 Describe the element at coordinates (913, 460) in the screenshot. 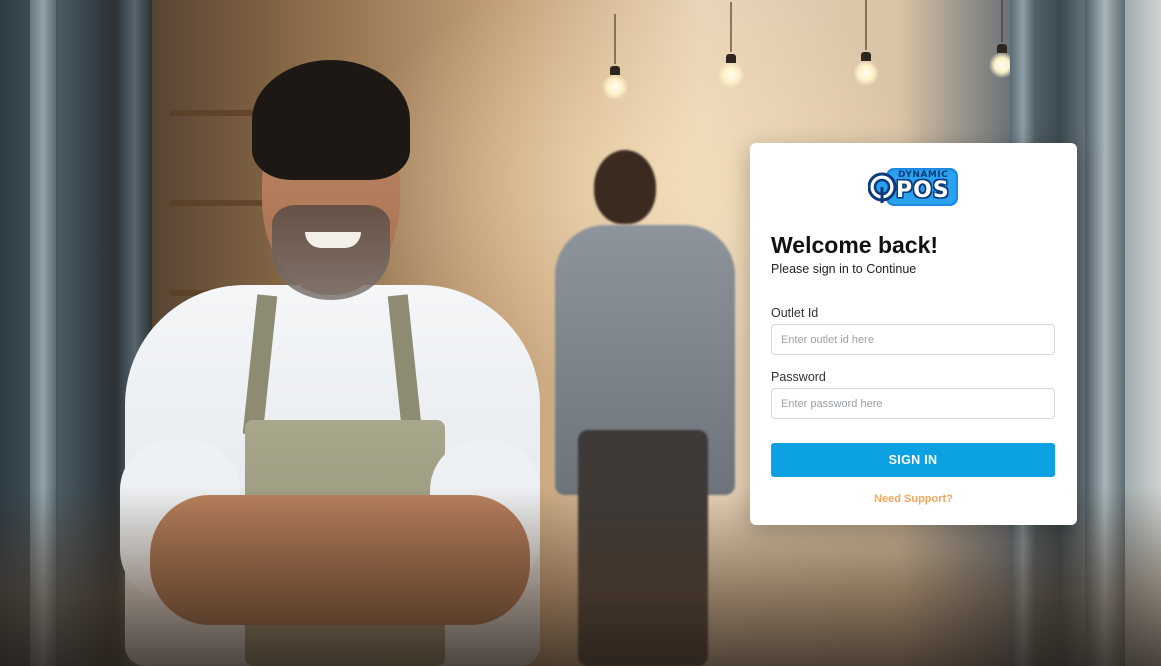

I see `sign-in-button: SIGN IN` at that location.